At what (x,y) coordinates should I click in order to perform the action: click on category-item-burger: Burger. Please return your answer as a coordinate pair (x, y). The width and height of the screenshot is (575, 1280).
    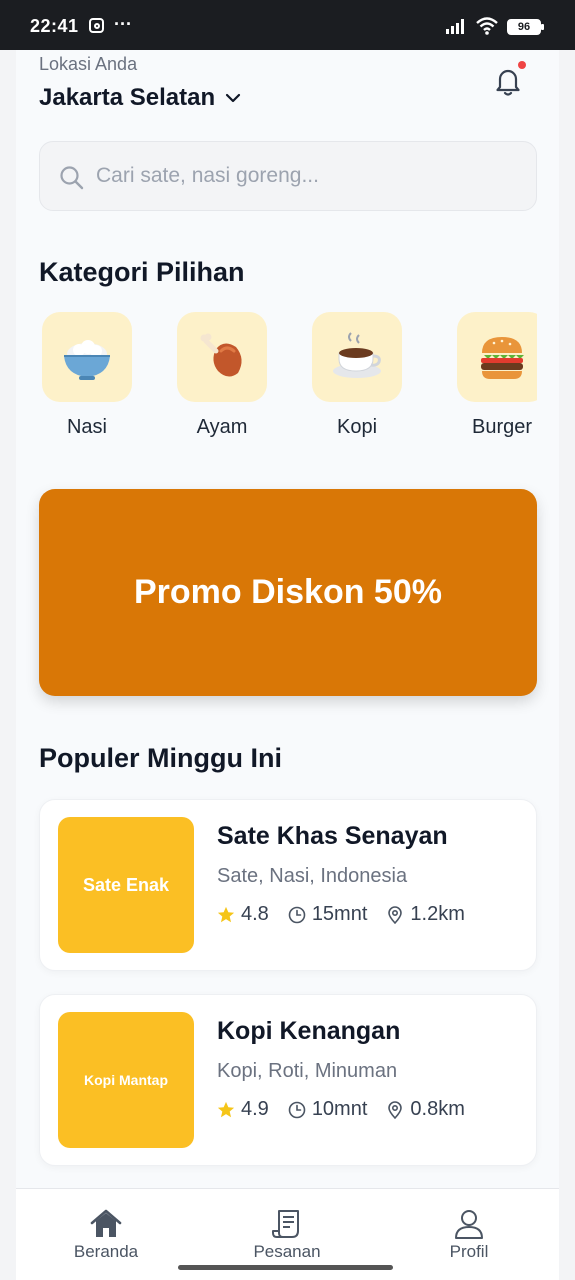
    Looking at the image, I should click on (492, 375).